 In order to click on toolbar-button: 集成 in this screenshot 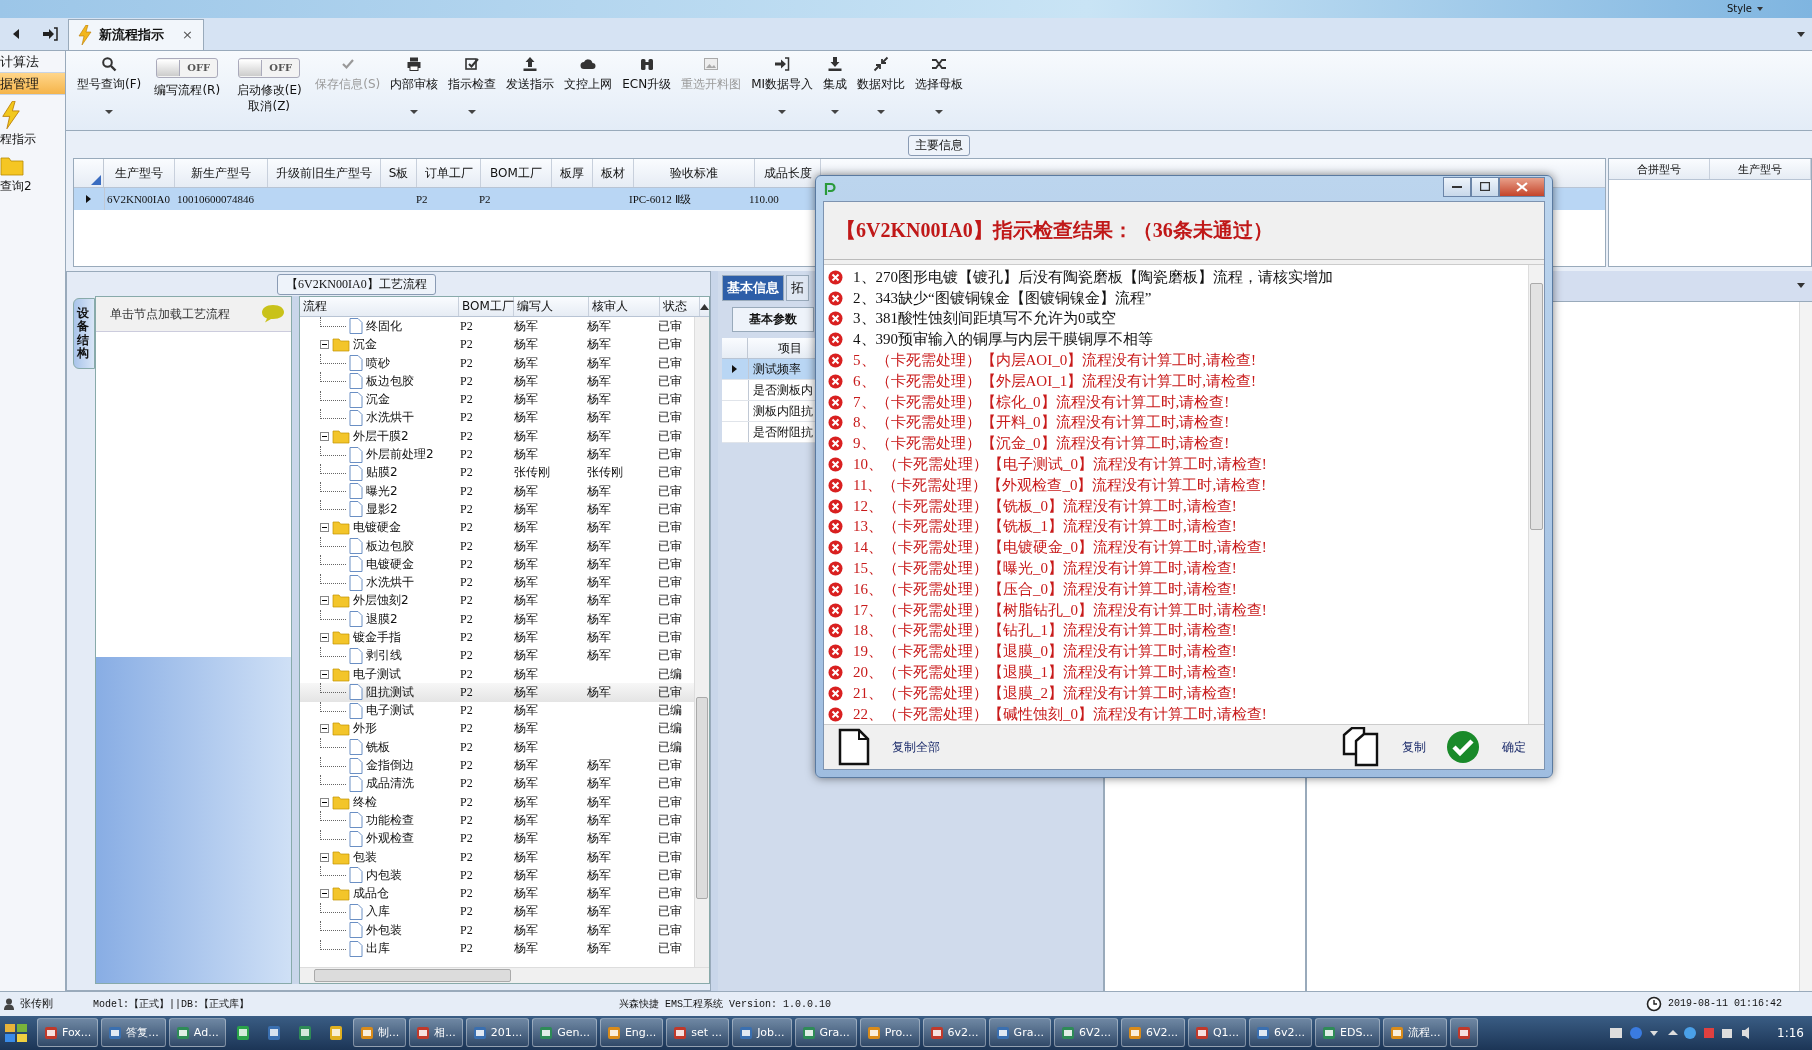, I will do `click(835, 74)`.